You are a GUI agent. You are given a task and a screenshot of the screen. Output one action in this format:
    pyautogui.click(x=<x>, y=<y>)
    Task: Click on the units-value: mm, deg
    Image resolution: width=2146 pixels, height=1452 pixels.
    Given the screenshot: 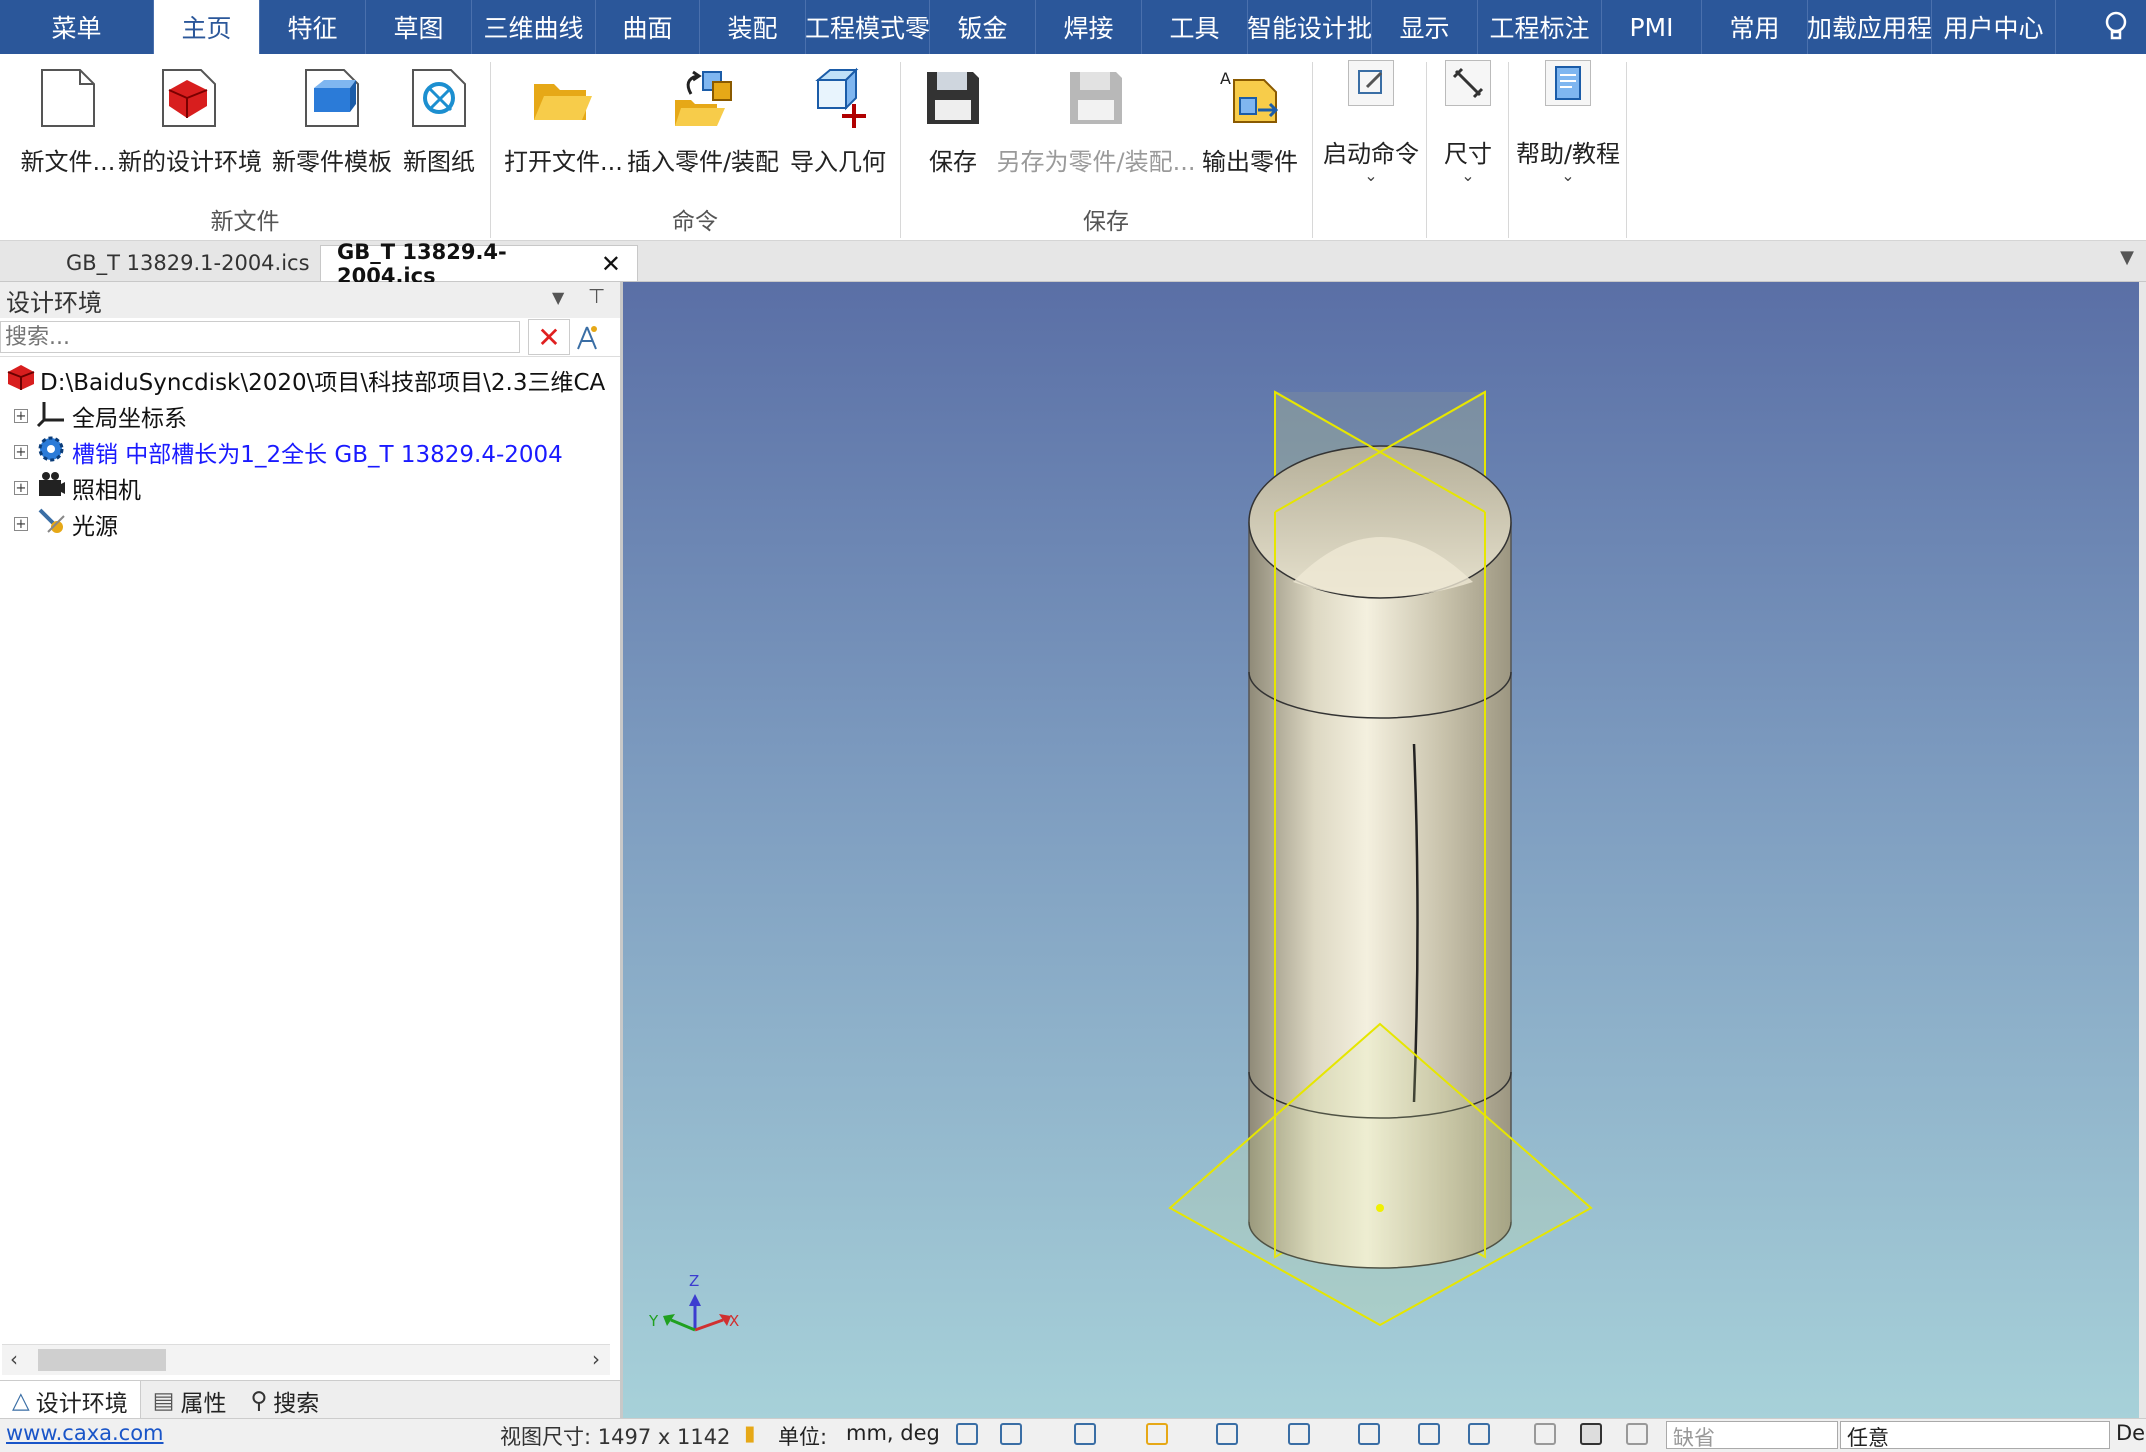 What is the action you would take?
    pyautogui.click(x=893, y=1433)
    